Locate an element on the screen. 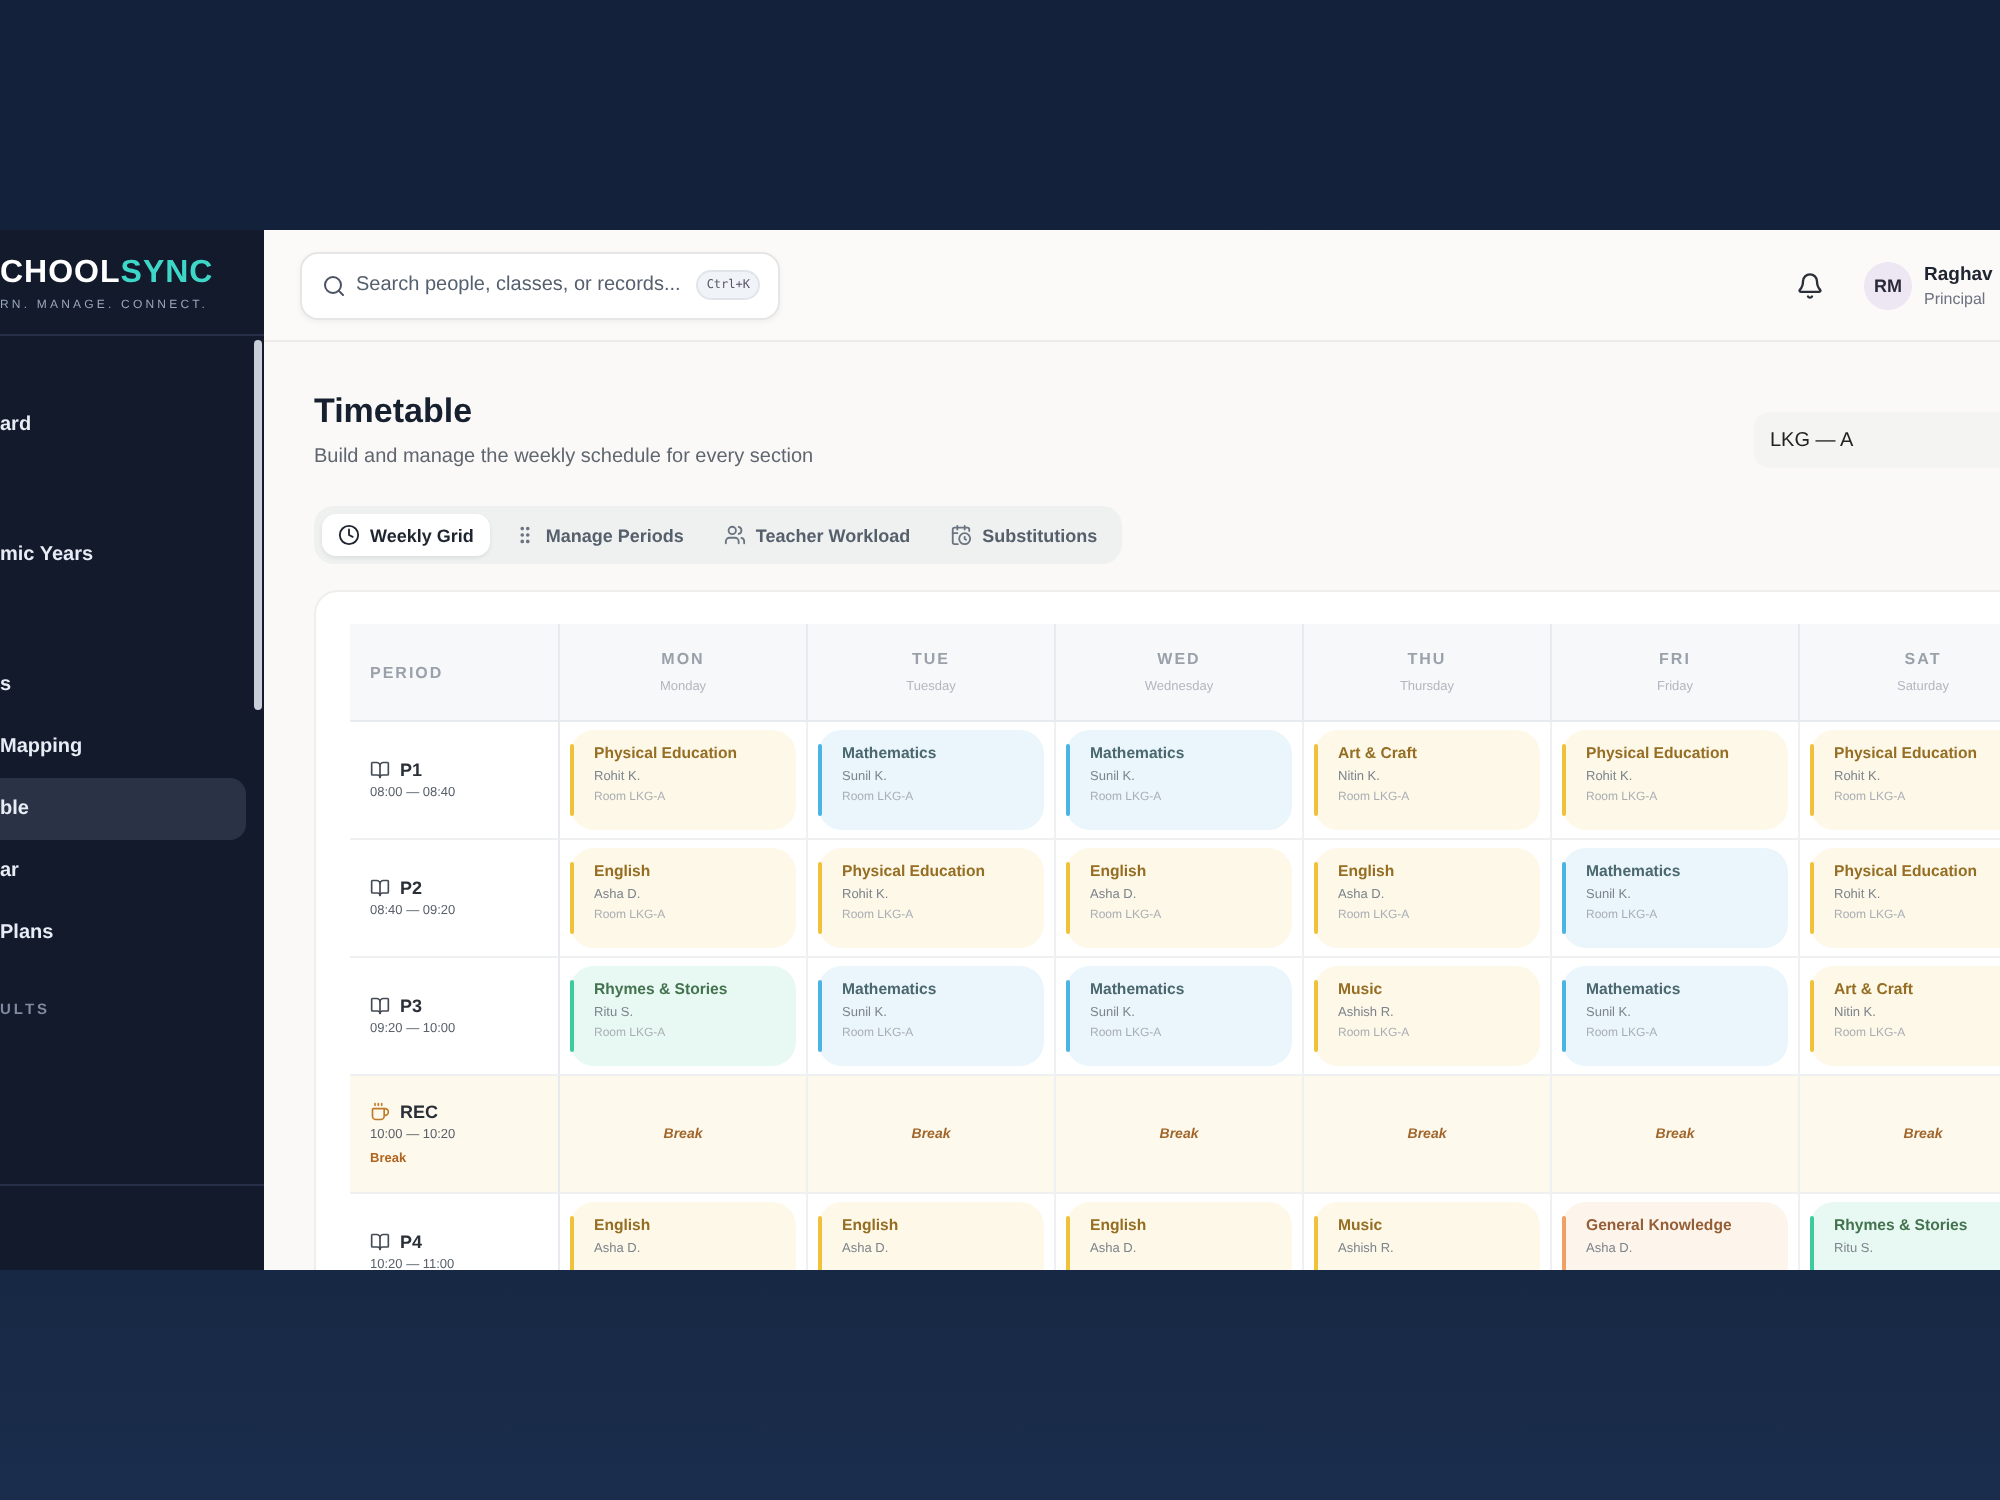 This screenshot has height=1500, width=2000. users-icon is located at coordinates (734, 535).